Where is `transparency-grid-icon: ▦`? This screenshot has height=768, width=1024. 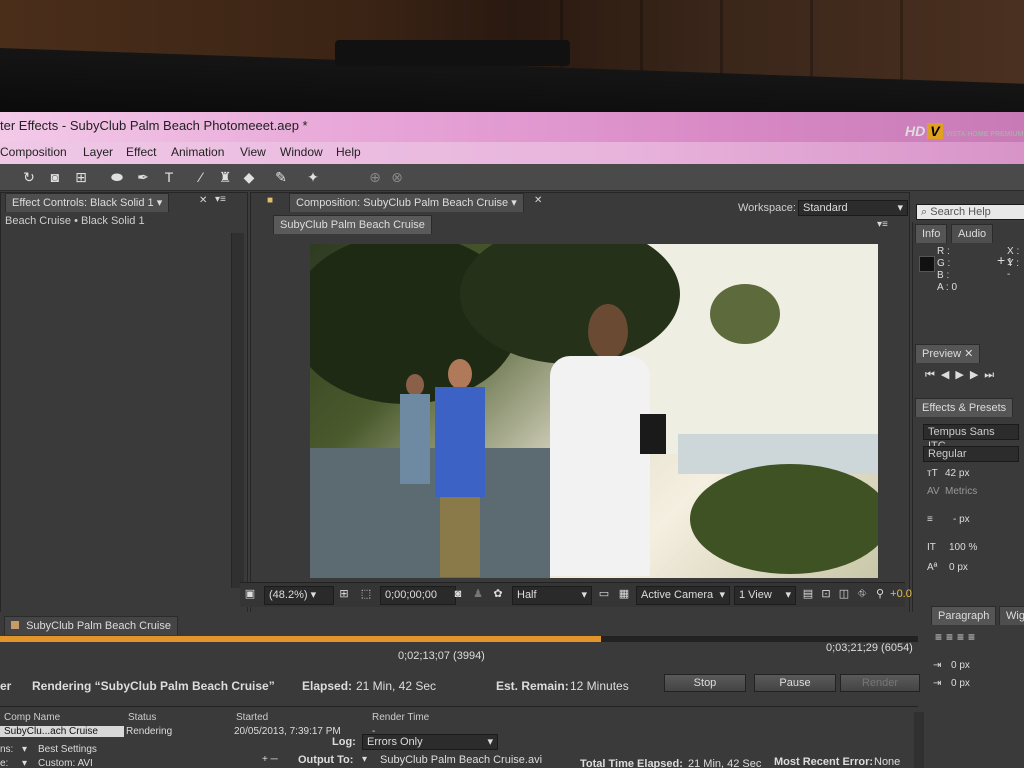 transparency-grid-icon: ▦ is located at coordinates (624, 594).